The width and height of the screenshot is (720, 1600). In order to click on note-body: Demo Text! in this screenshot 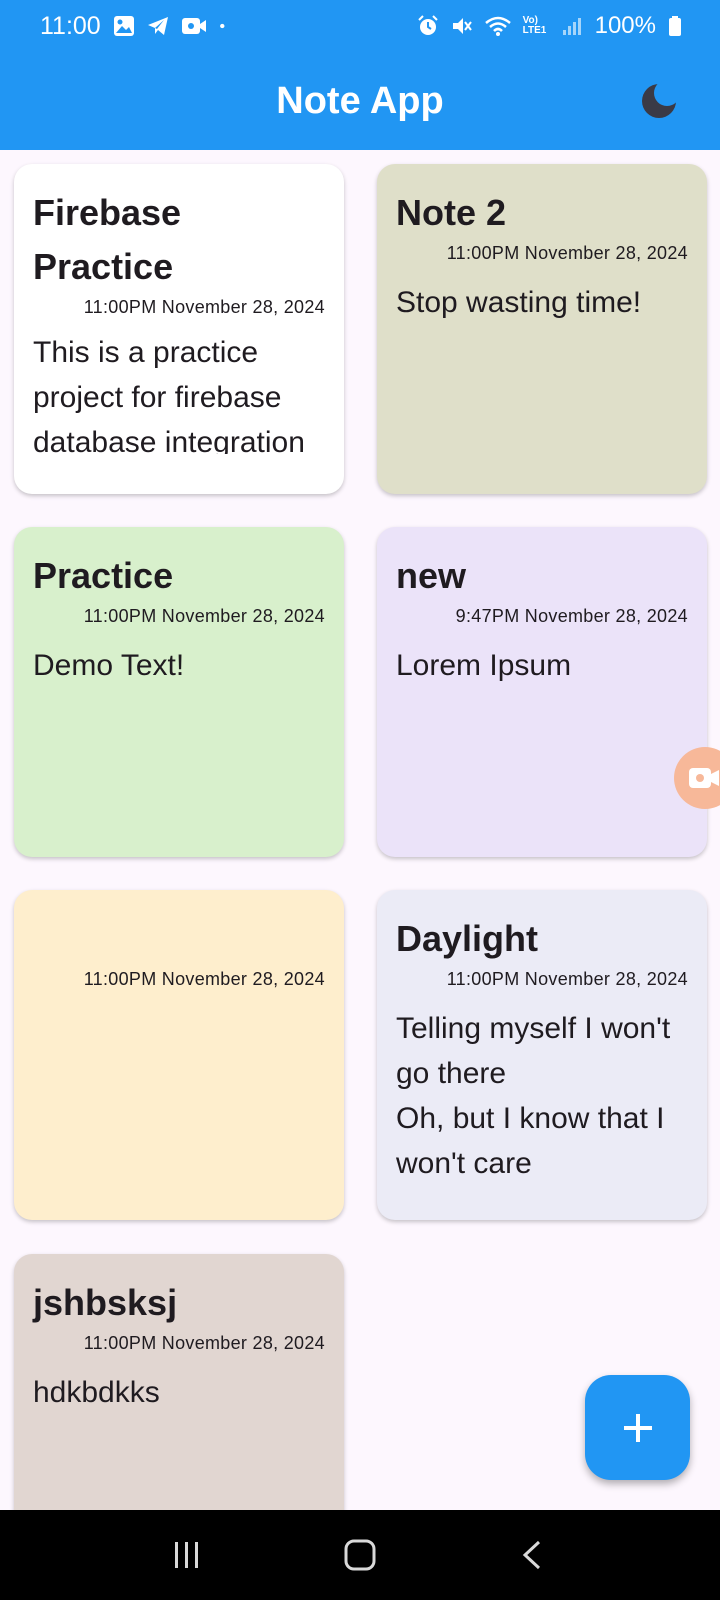, I will do `click(109, 665)`.